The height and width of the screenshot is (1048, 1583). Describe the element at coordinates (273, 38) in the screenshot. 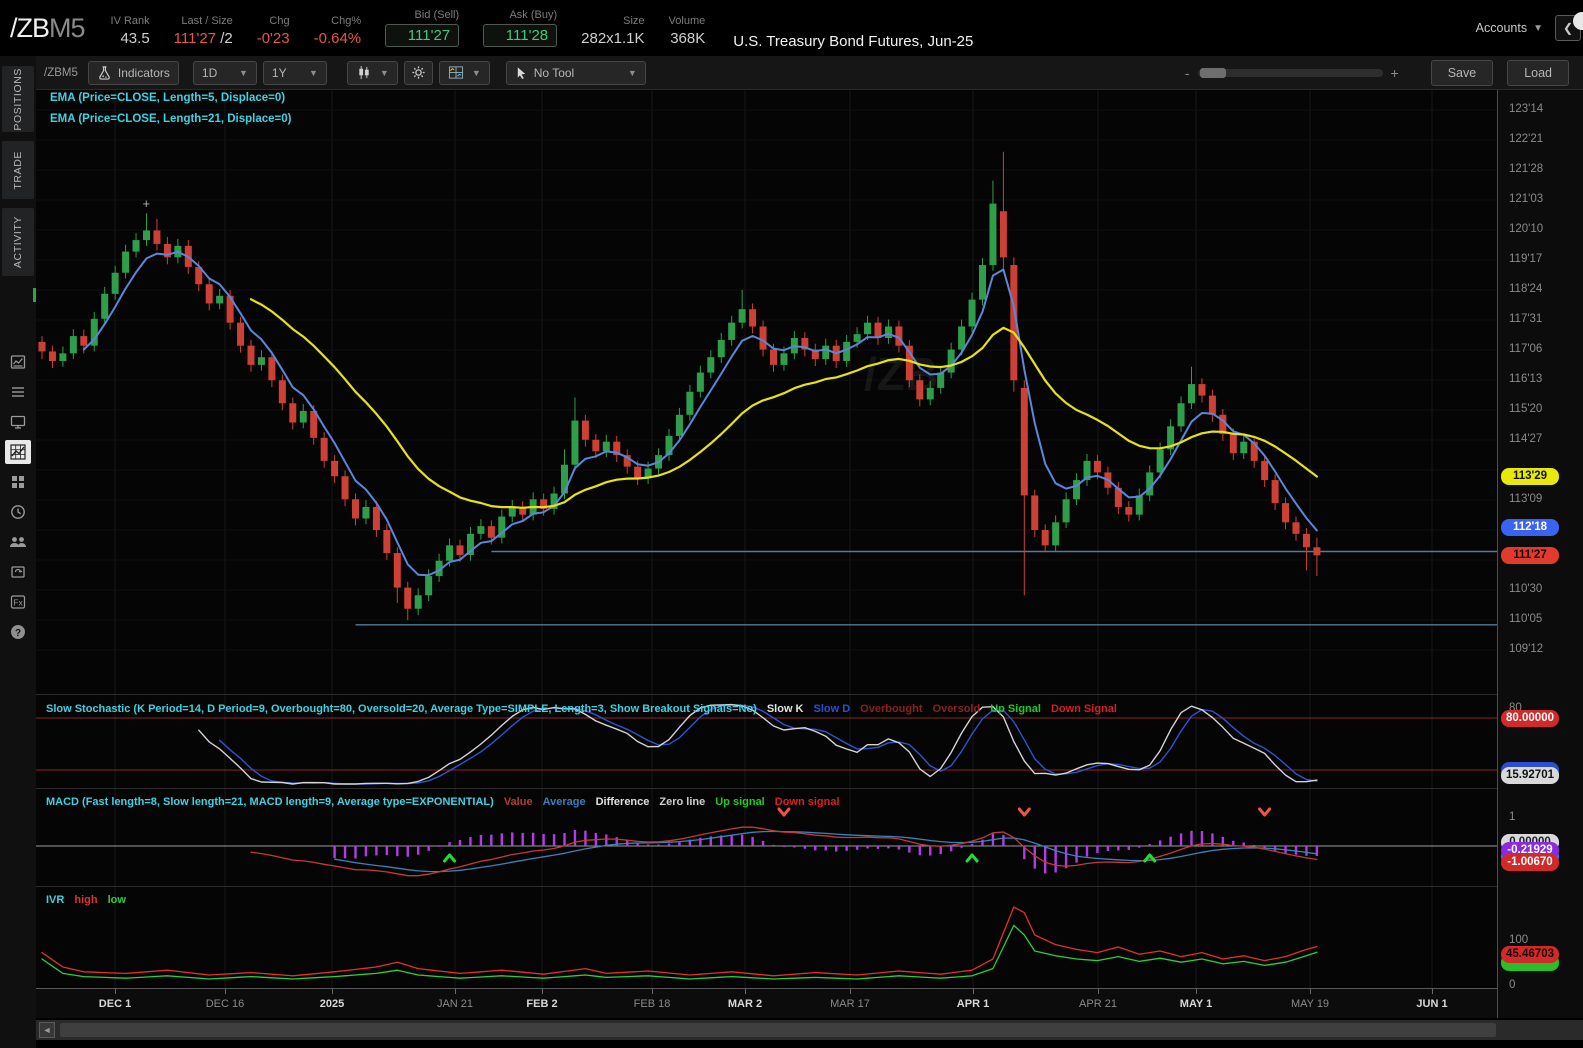

I see `field-value: -0'23` at that location.